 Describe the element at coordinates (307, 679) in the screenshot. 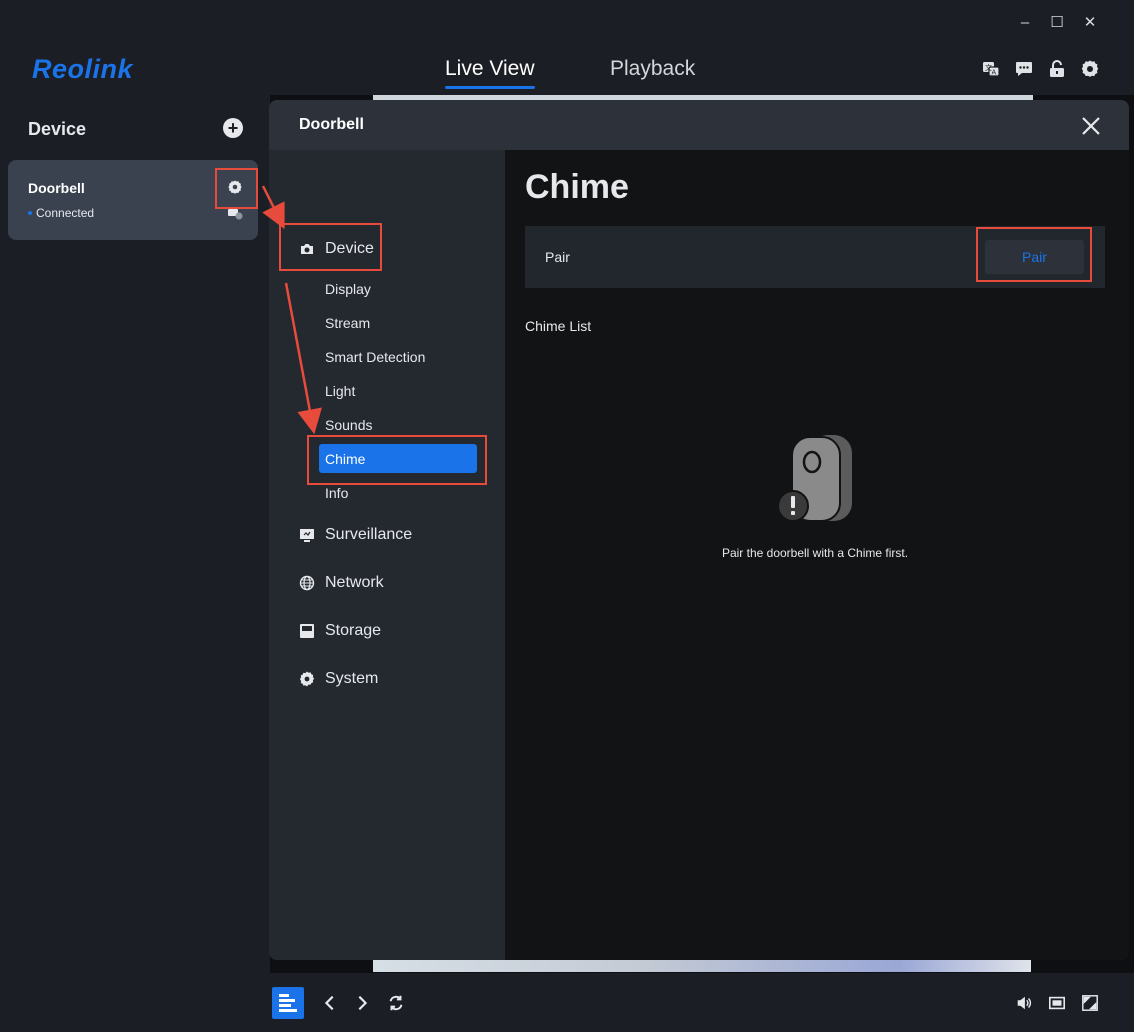

I see `gear-icon` at that location.